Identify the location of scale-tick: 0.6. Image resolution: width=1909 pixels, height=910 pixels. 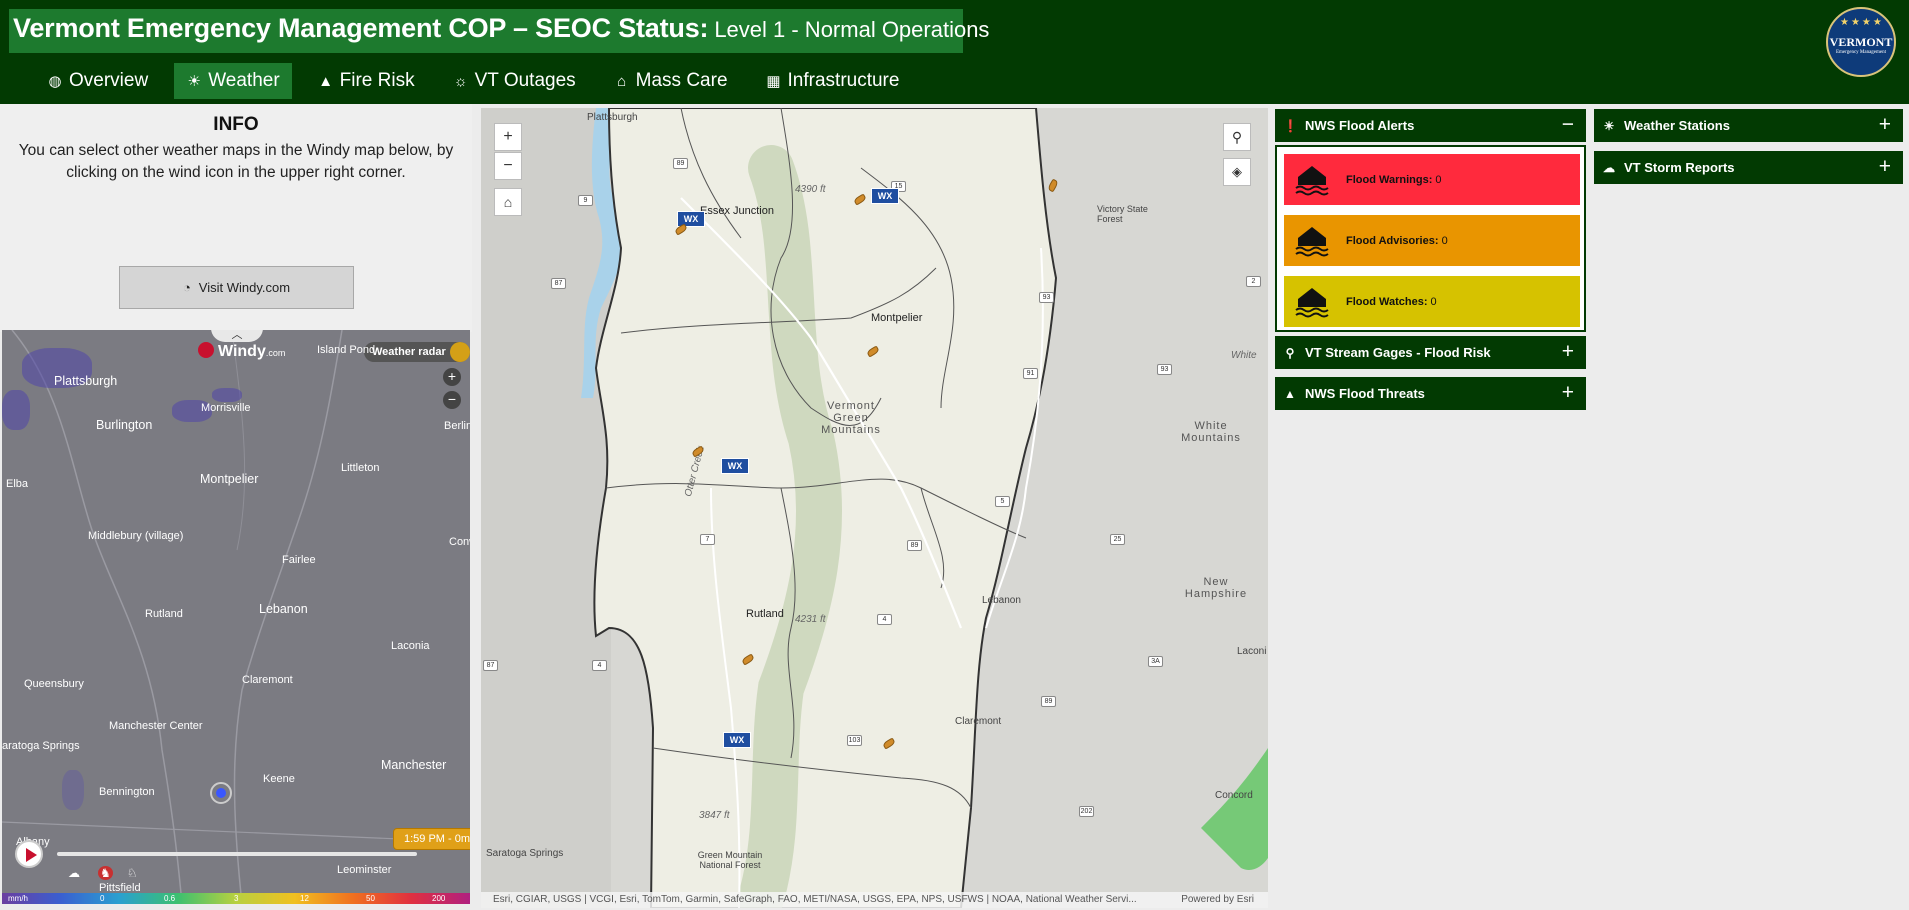
(170, 898).